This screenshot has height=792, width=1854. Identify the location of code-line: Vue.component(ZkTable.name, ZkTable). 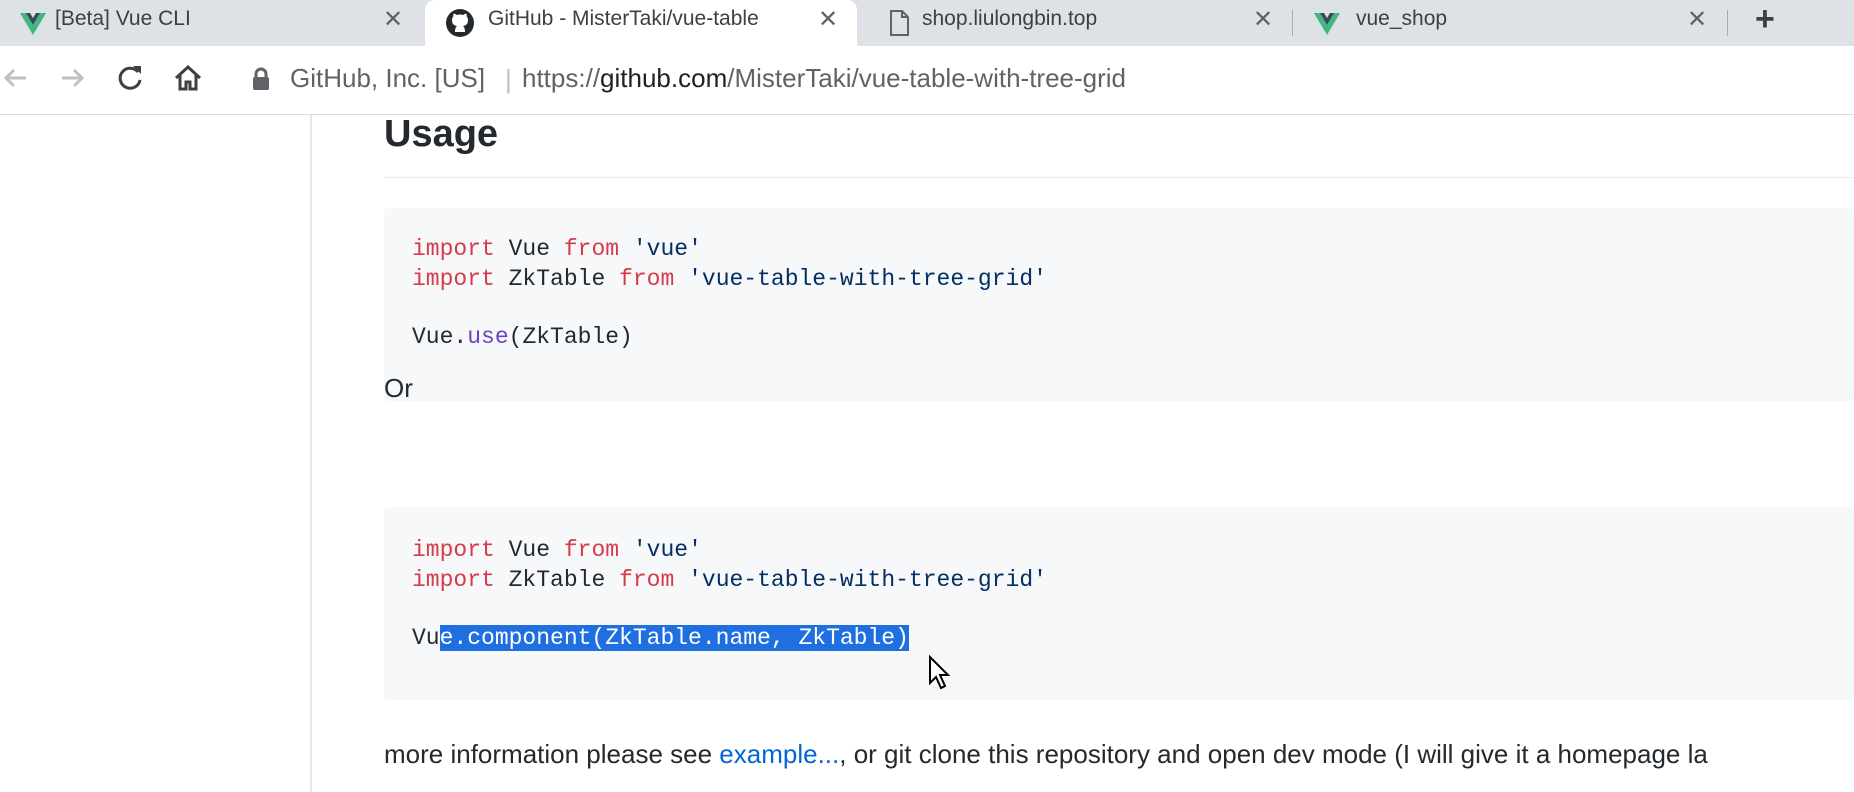
(660, 638).